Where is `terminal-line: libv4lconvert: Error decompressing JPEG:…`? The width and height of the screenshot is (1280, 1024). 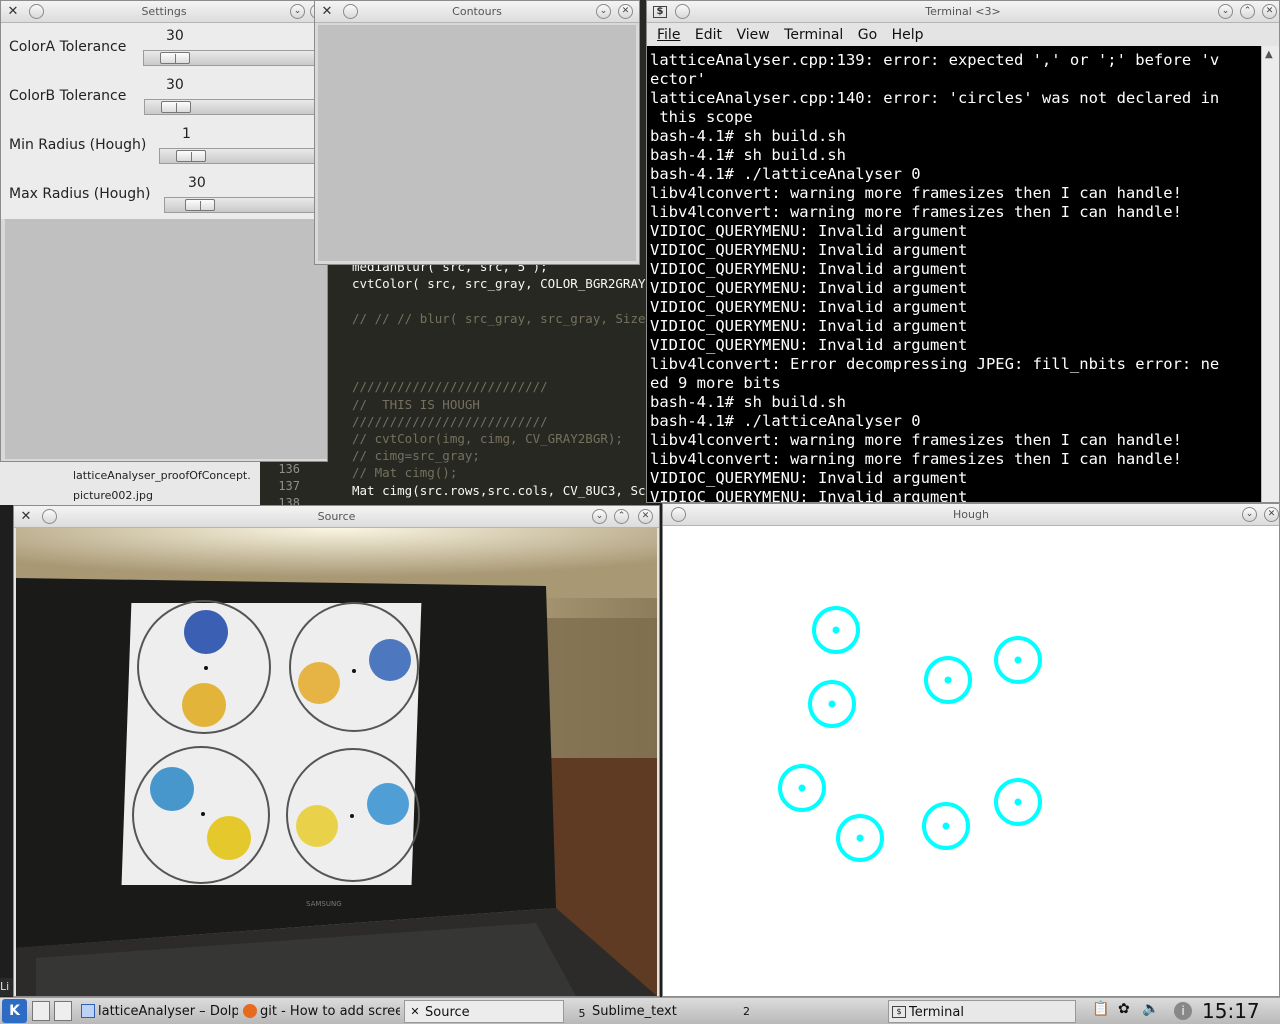 terminal-line: libv4lconvert: Error decompressing JPEG:… is located at coordinates (935, 364).